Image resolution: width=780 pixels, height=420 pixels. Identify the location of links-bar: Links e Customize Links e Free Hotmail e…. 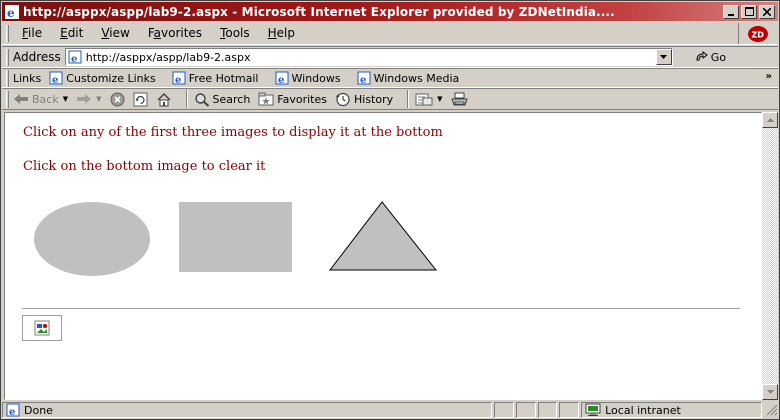
(390, 78).